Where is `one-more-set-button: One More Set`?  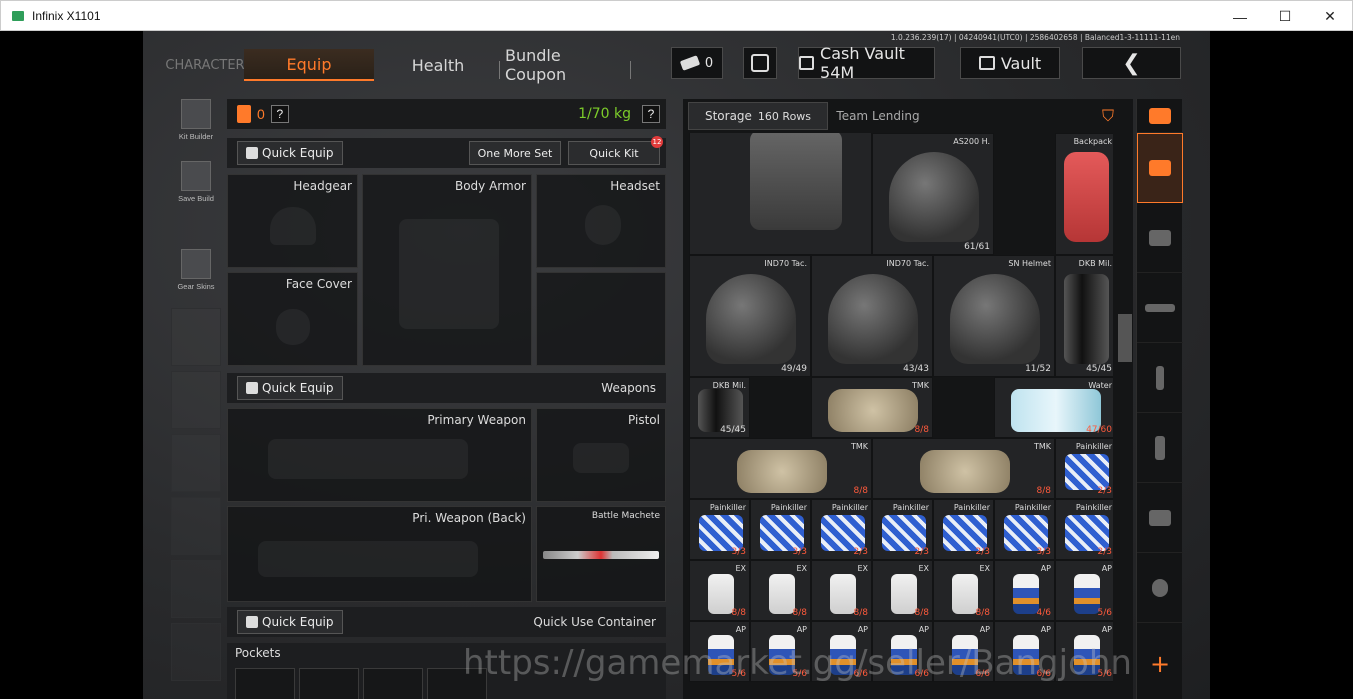
one-more-set-button: One More Set is located at coordinates (515, 153).